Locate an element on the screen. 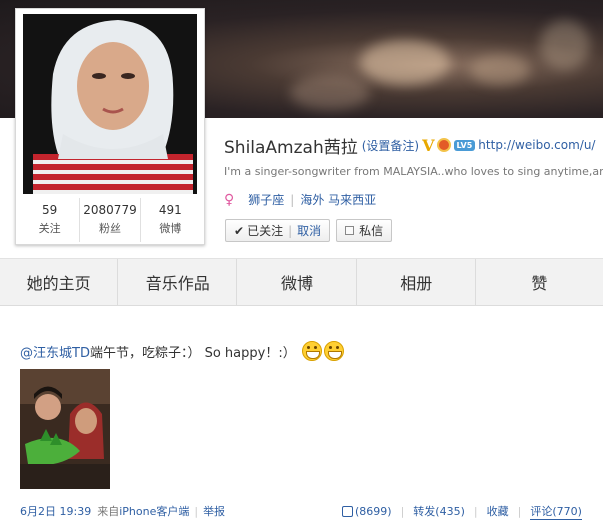 This screenshot has height=529, width=603. stat-followers: 2080779 粉丝 is located at coordinates (110, 220).